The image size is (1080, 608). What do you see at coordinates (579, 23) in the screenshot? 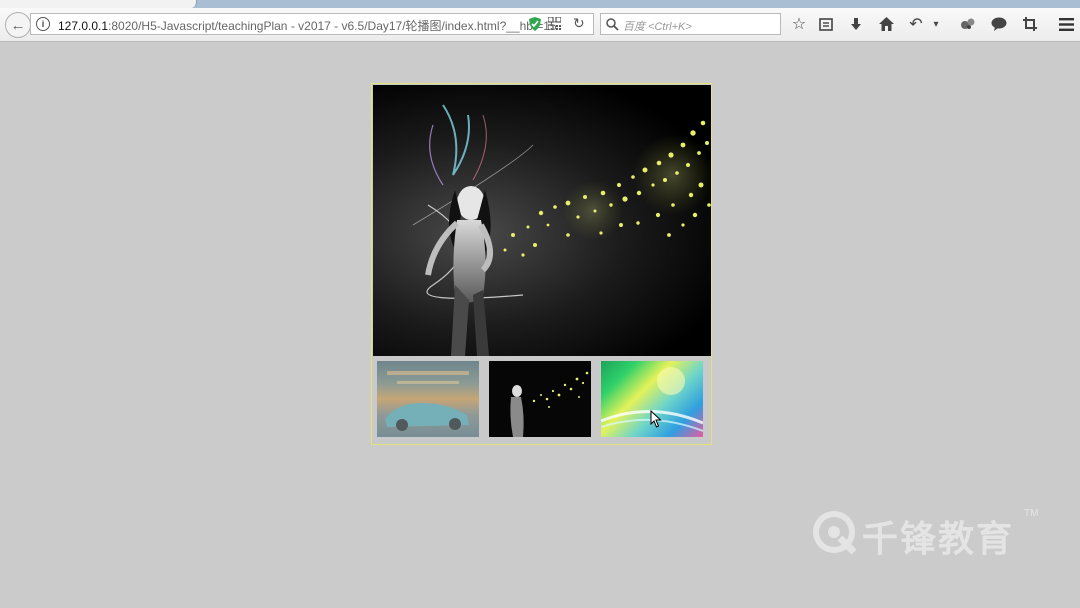
I see `reload-icon: ↻` at bounding box center [579, 23].